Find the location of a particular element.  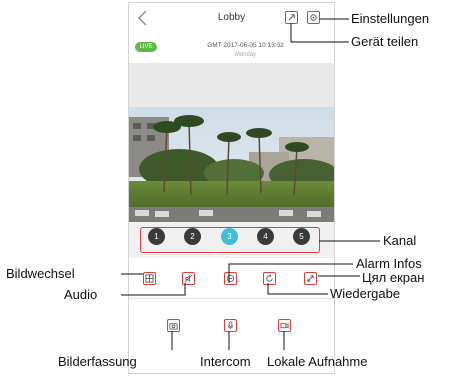

speaker-mute-icon is located at coordinates (188, 278).